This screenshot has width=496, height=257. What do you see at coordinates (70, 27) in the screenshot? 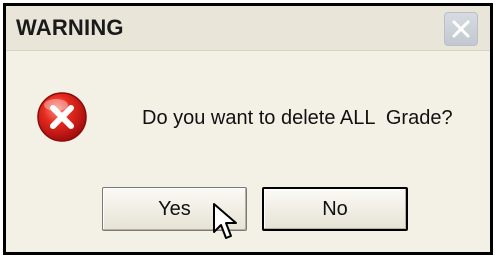
I see `dialog-title: WARNING` at bounding box center [70, 27].